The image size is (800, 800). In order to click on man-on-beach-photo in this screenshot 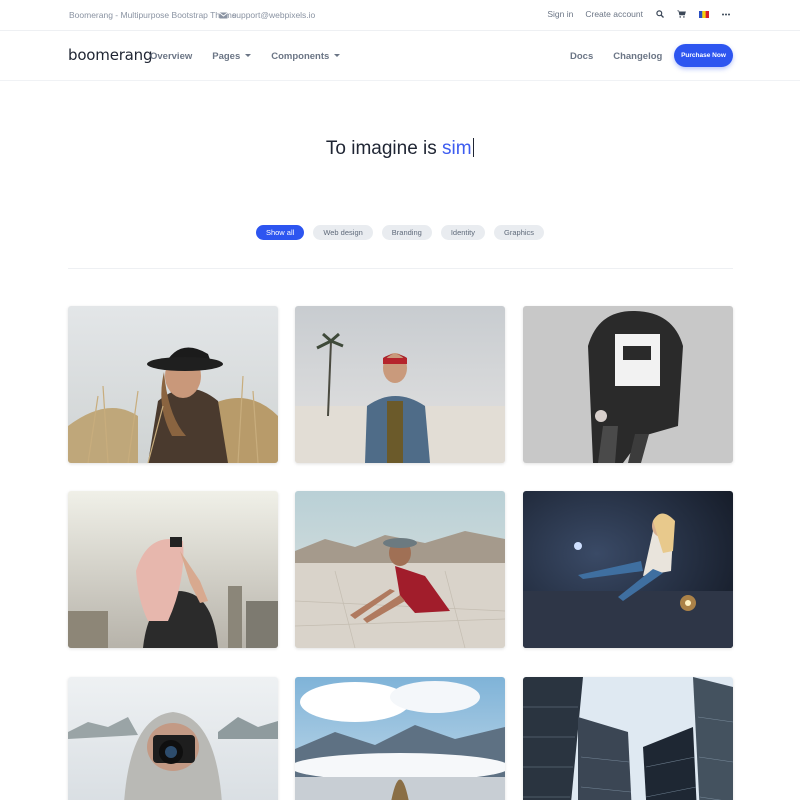, I will do `click(400, 384)`.